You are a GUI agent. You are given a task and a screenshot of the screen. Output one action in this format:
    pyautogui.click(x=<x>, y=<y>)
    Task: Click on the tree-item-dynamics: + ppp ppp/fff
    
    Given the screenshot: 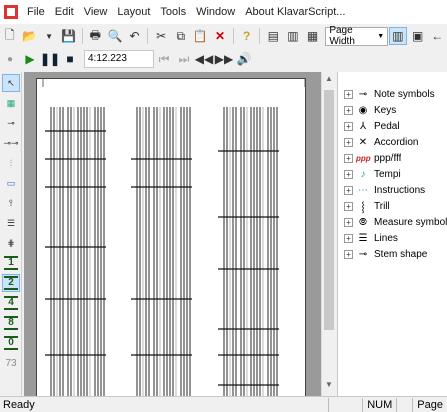 What is the action you would take?
    pyautogui.click(x=392, y=158)
    